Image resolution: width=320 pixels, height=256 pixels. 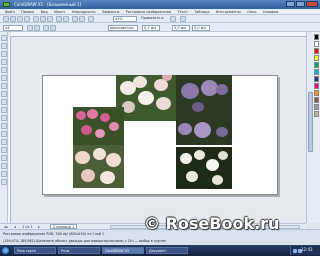 What do you see at coordinates (309, 127) in the screenshot?
I see `vertical-scrollbar` at bounding box center [309, 127].